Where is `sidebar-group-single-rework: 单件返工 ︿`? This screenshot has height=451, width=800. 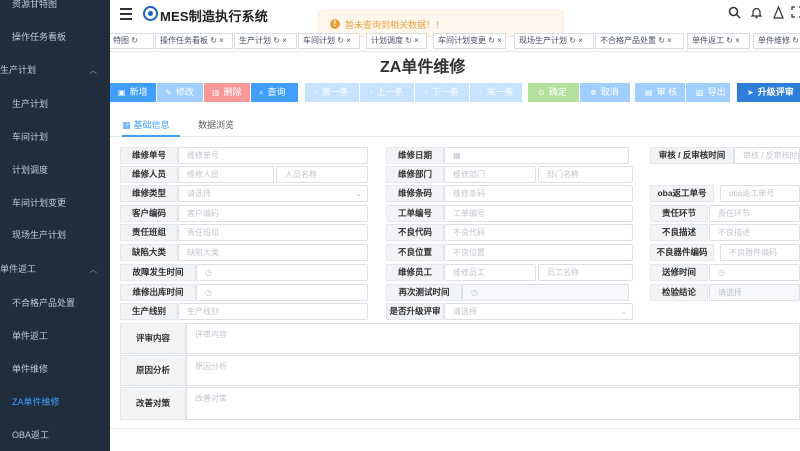 sidebar-group-single-rework: 单件返工 ︿ is located at coordinates (55, 269).